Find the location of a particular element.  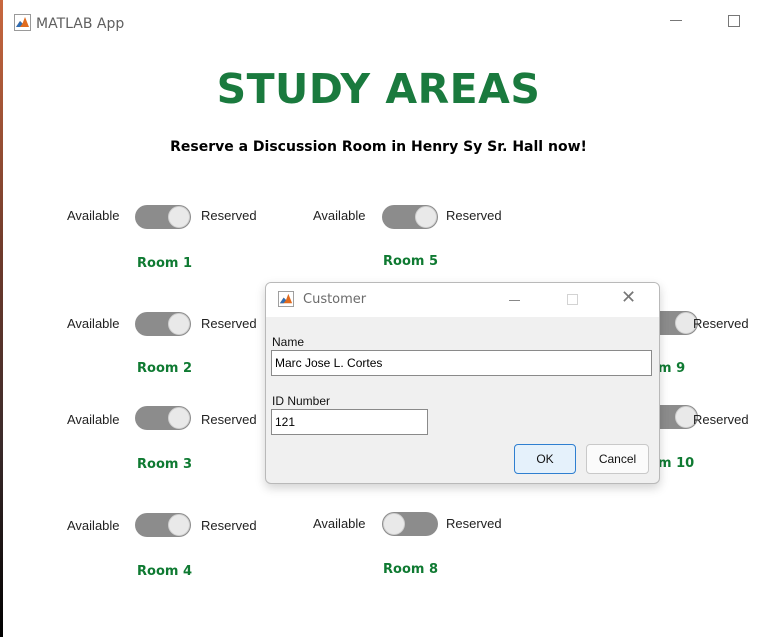

room4-reserved-label: Reserved is located at coordinates (229, 525).